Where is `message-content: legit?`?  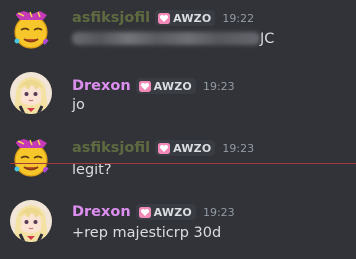 message-content: legit? is located at coordinates (92, 170).